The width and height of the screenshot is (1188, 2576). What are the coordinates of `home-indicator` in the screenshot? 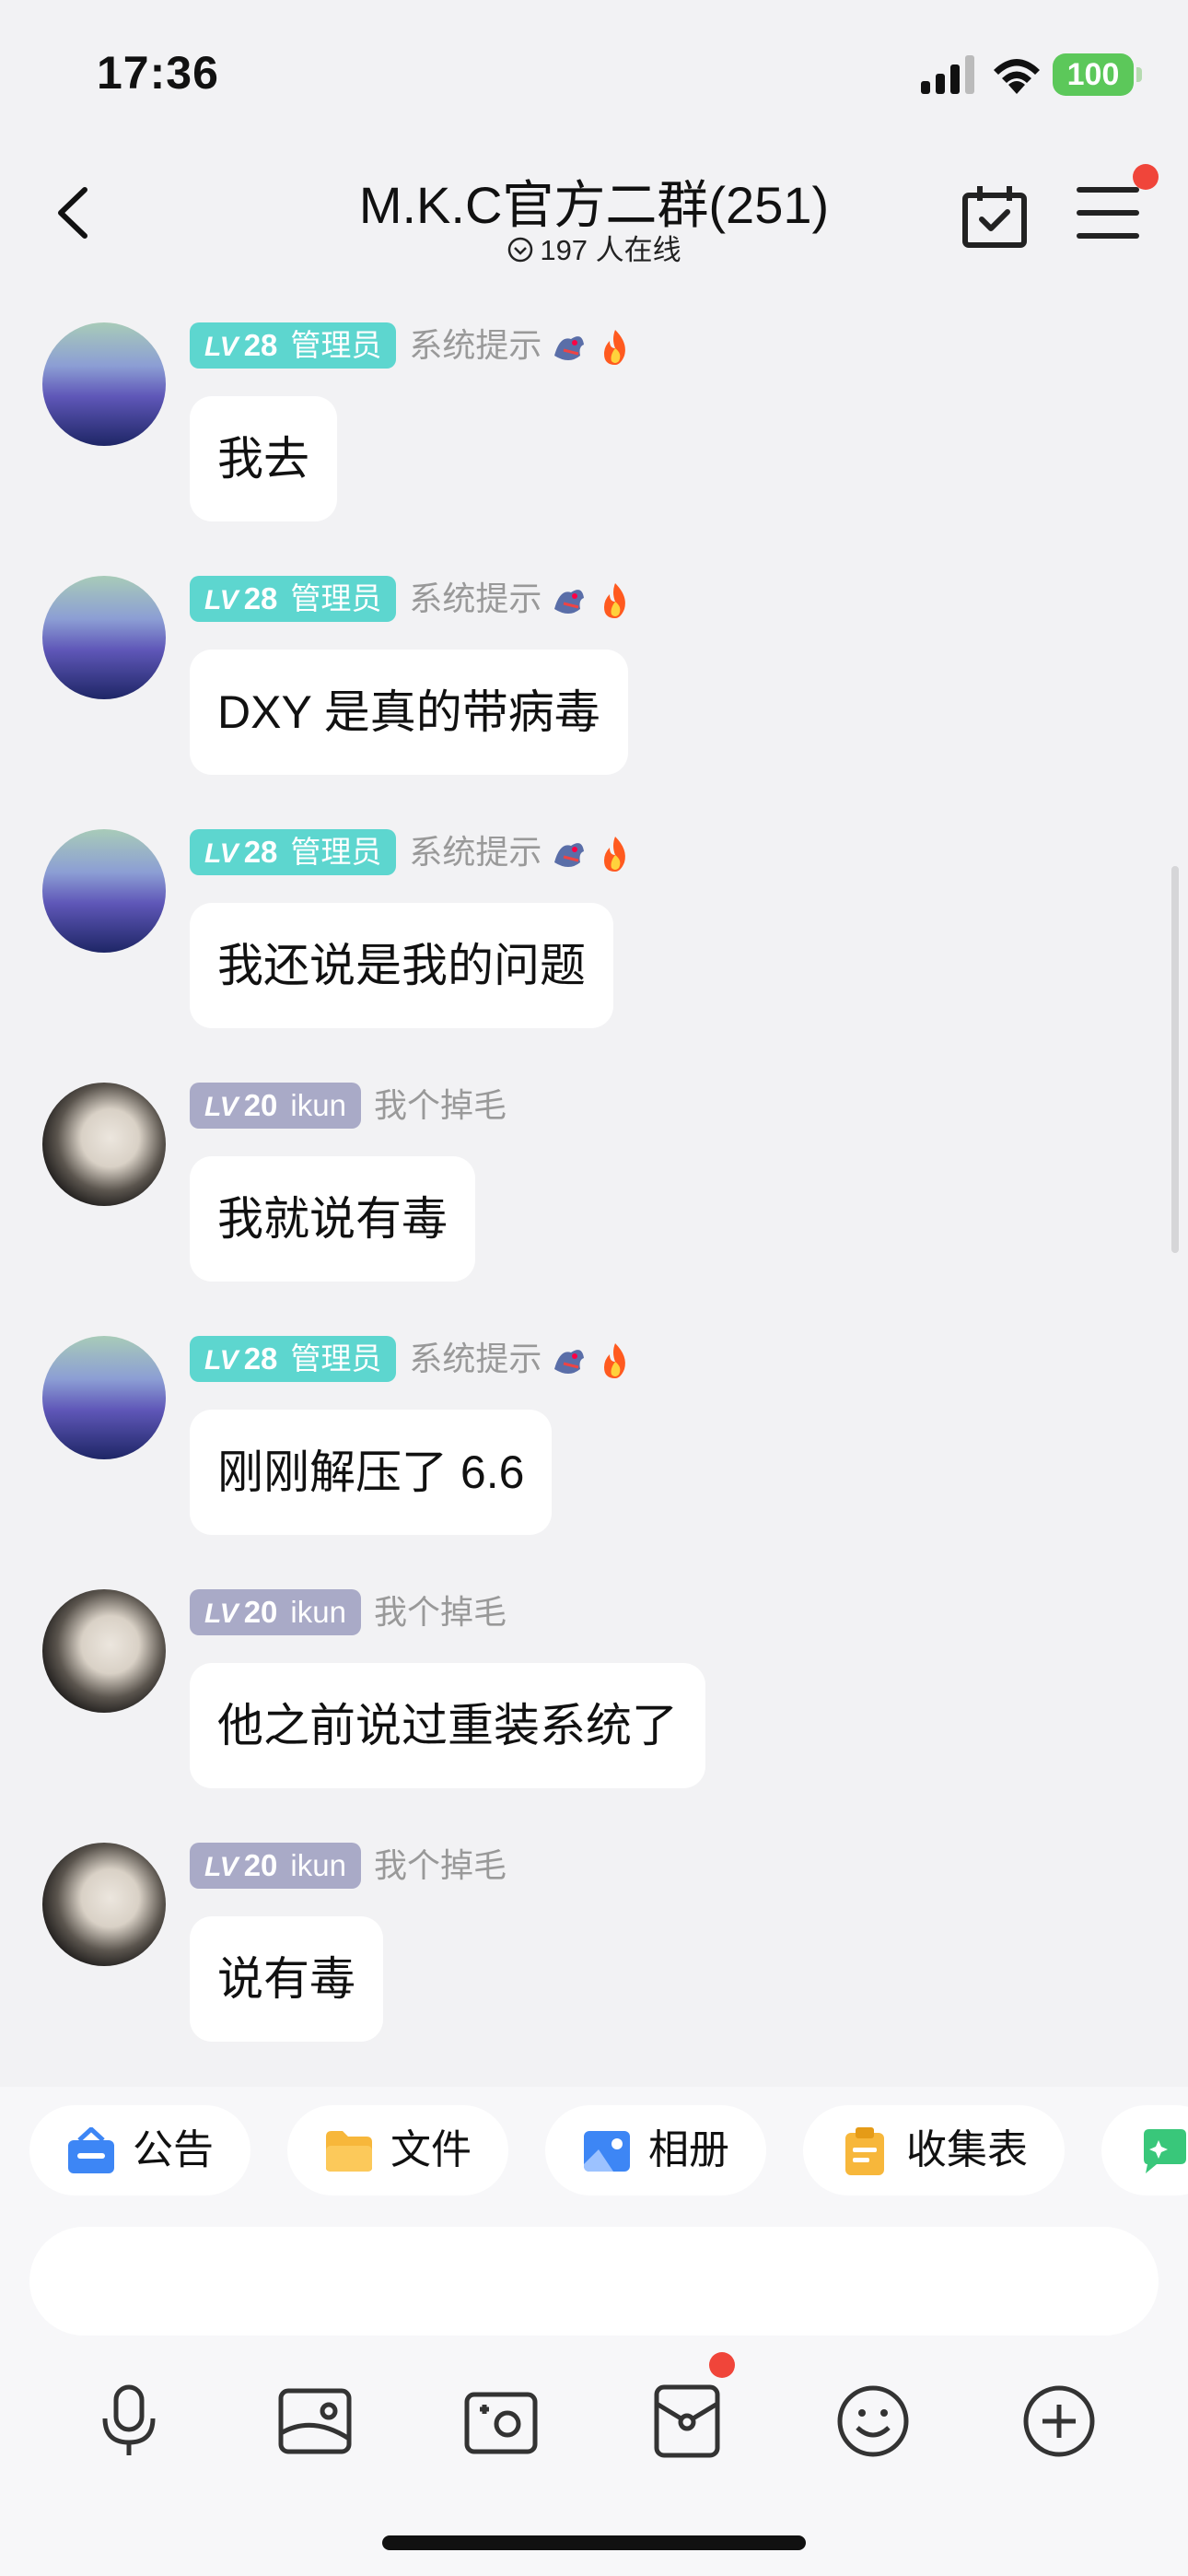 It's located at (594, 2542).